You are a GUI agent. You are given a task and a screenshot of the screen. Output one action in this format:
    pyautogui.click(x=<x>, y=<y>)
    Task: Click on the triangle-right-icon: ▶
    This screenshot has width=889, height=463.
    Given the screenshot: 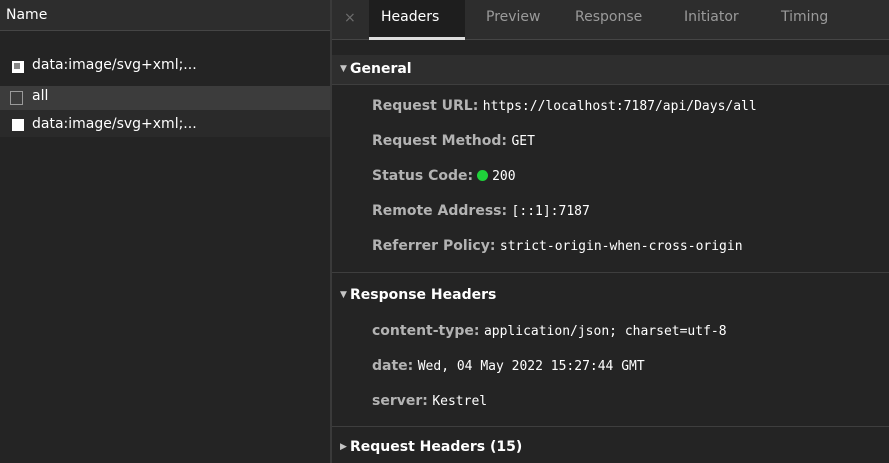 What is the action you would take?
    pyautogui.click(x=343, y=447)
    